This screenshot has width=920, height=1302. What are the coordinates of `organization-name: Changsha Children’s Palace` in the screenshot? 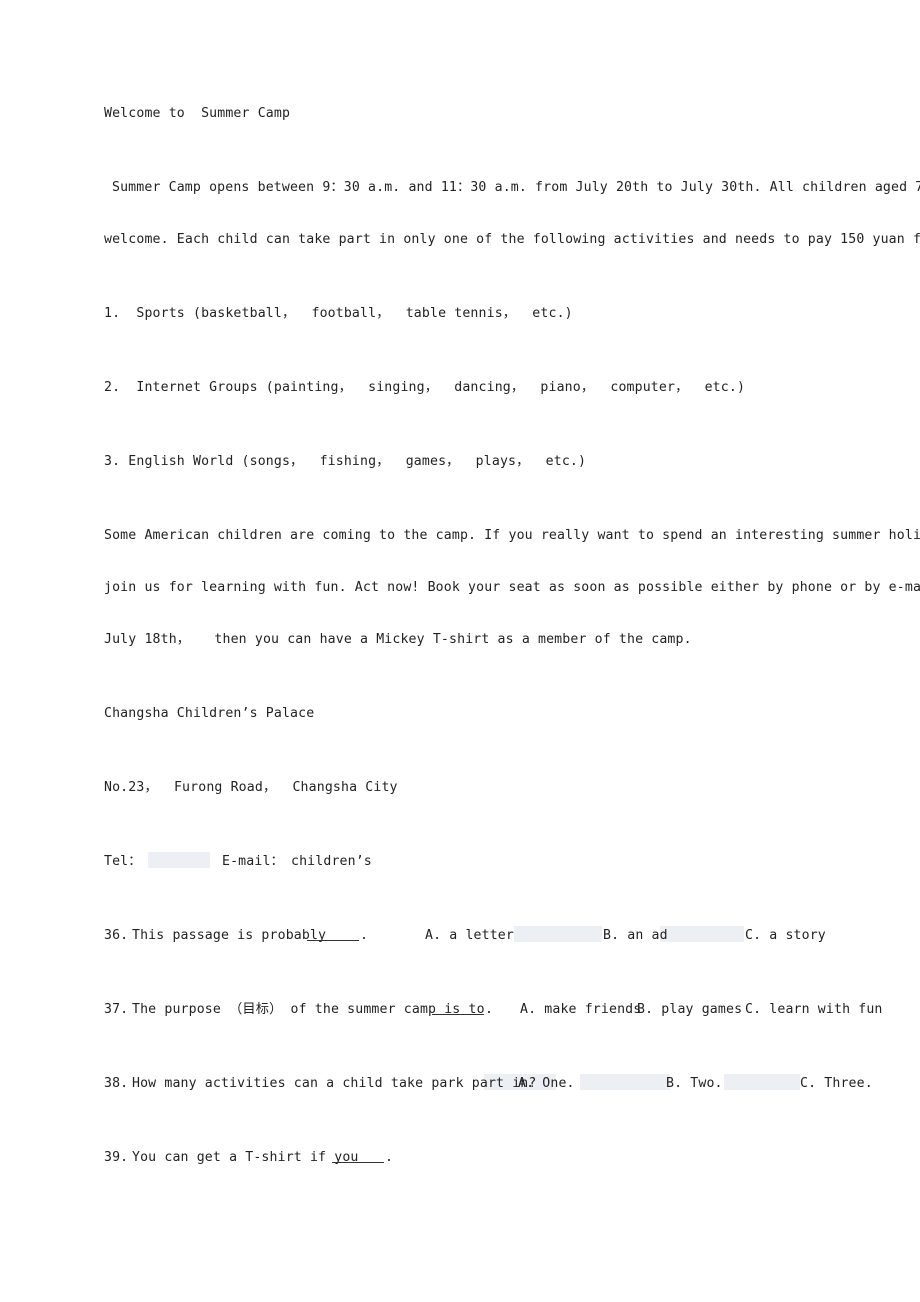 It's located at (209, 713).